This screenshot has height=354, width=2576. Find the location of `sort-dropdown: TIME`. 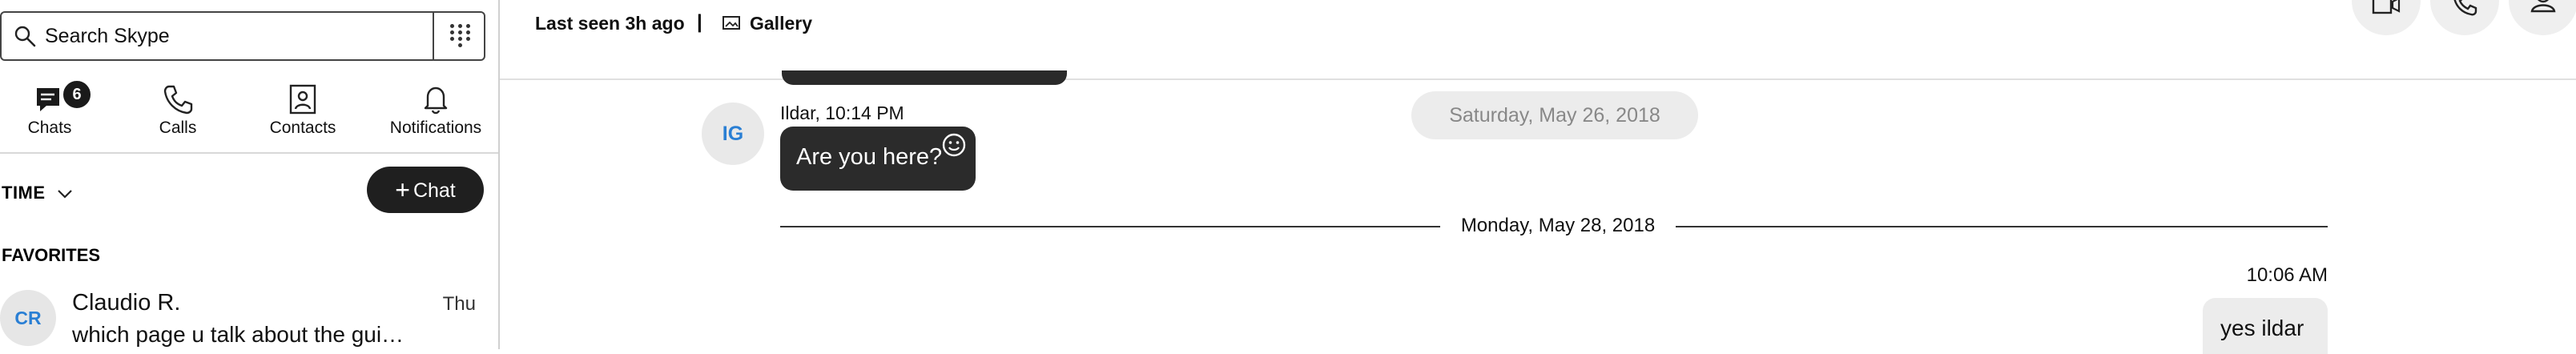

sort-dropdown: TIME is located at coordinates (37, 193).